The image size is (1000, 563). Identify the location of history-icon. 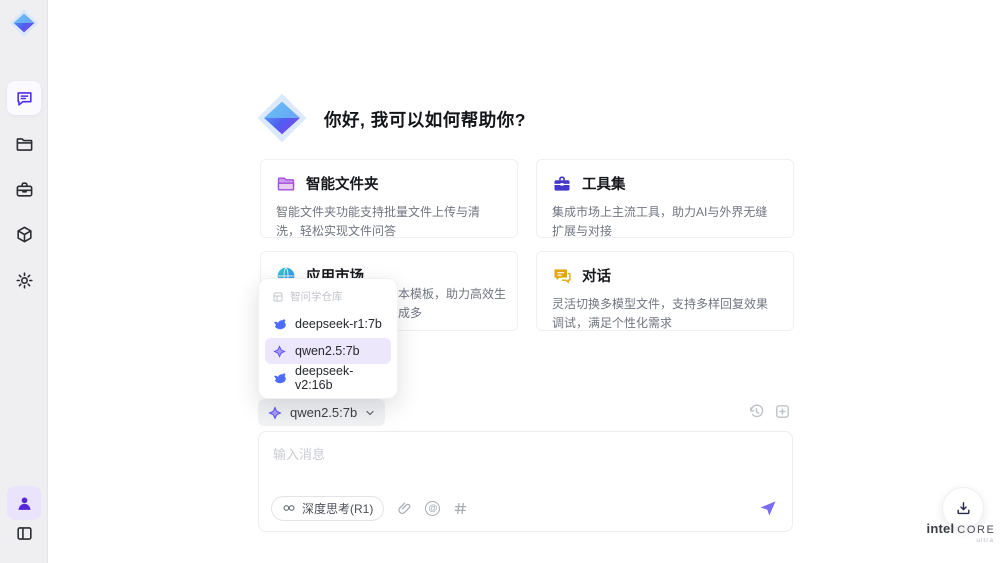
(756, 411).